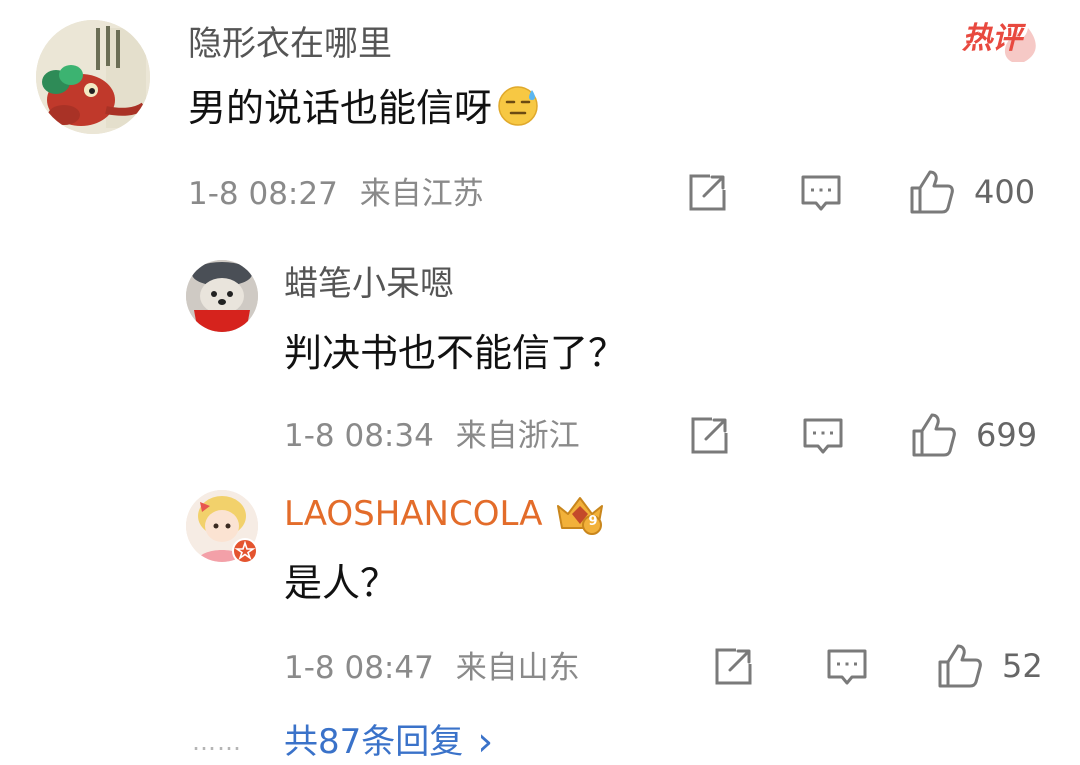  What do you see at coordinates (1005, 192) in the screenshot?
I see `like-count: 400` at bounding box center [1005, 192].